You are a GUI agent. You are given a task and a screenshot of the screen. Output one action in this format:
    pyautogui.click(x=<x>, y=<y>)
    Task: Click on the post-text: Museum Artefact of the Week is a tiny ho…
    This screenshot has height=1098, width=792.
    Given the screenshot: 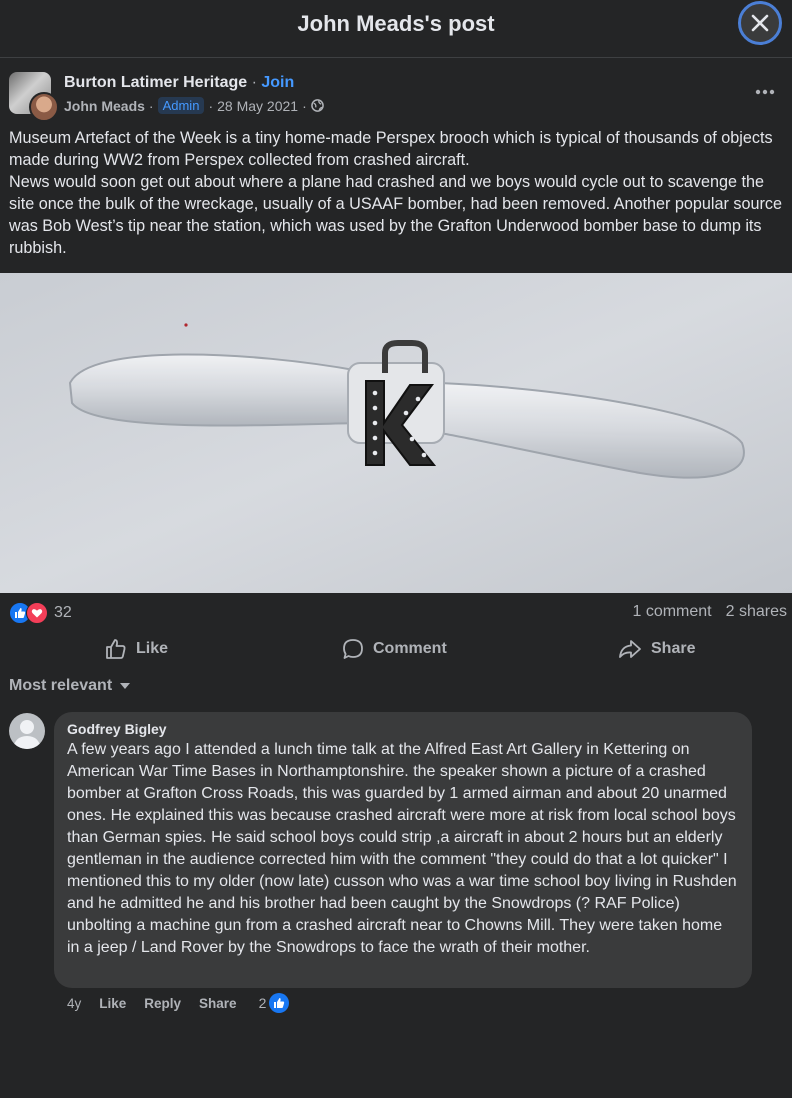 What is the action you would take?
    pyautogui.click(x=396, y=193)
    